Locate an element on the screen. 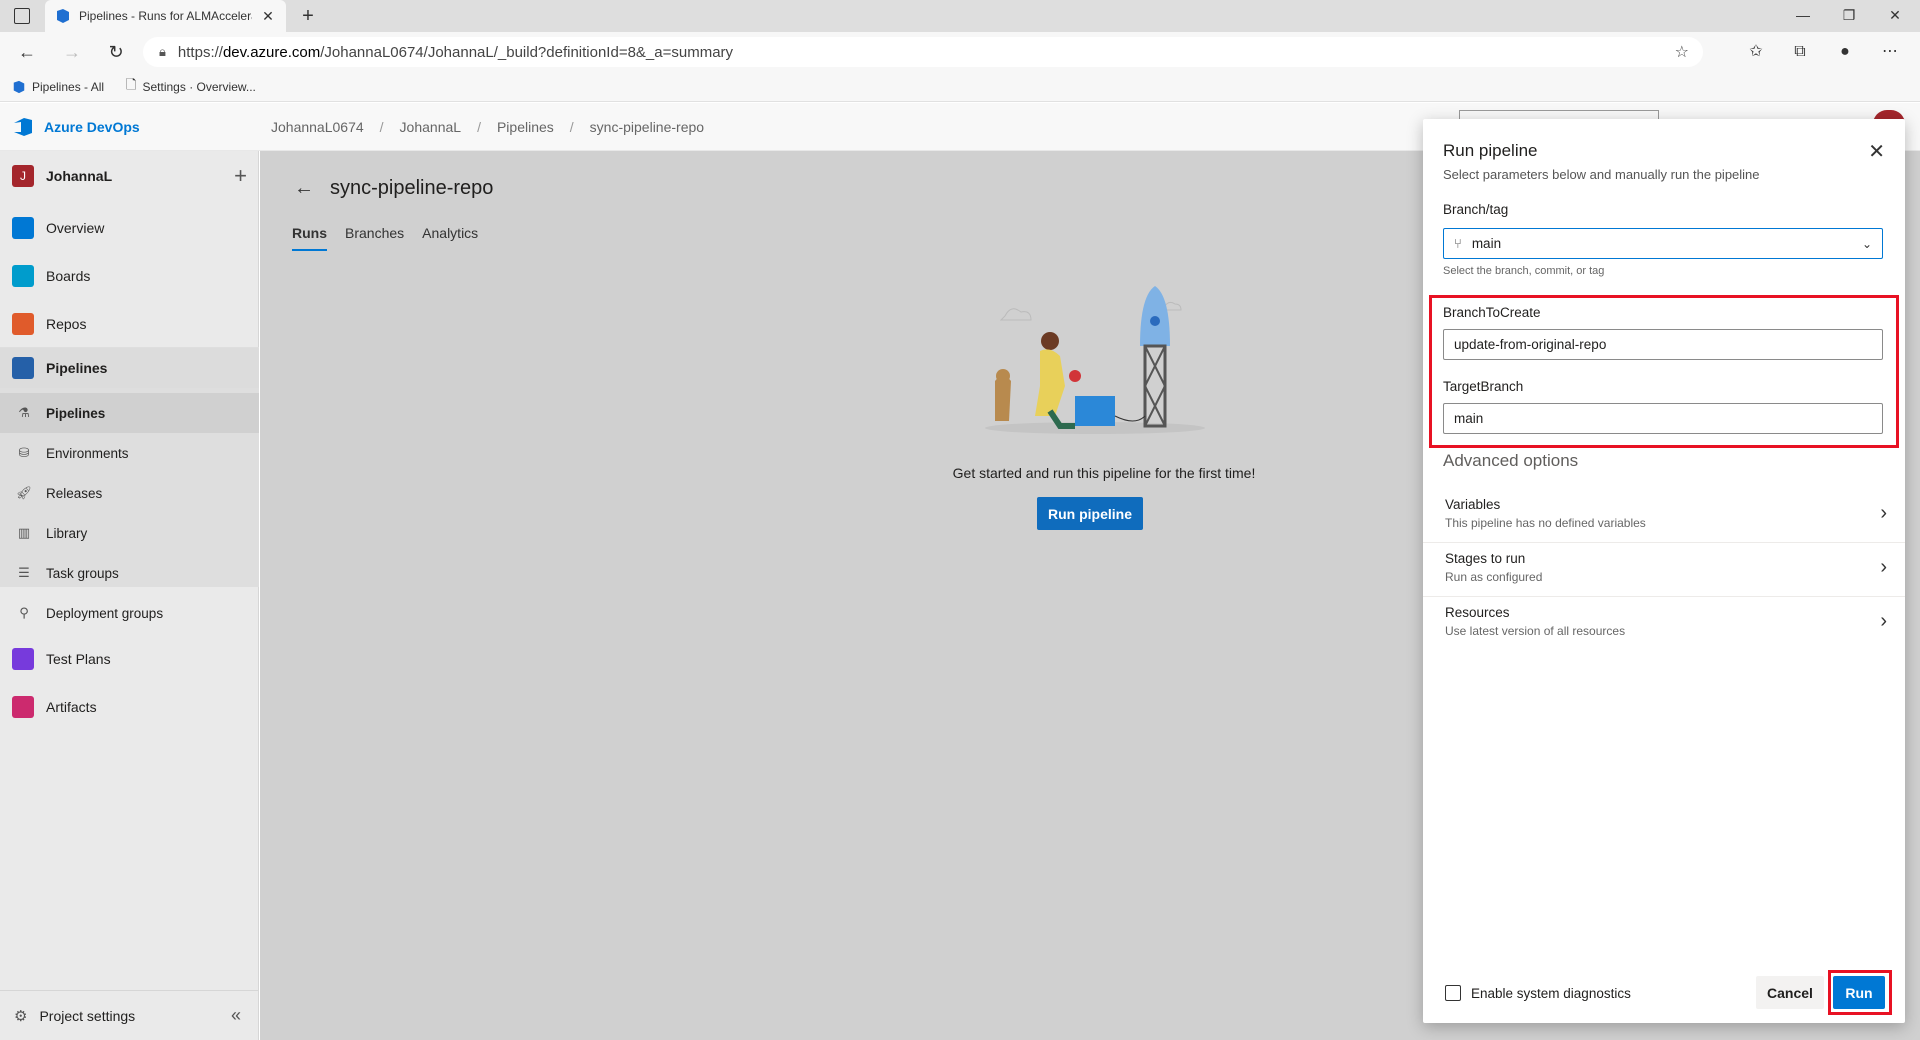 This screenshot has width=1920, height=1040. project-settings: ⚙︎ Project settings « is located at coordinates (129, 1015).